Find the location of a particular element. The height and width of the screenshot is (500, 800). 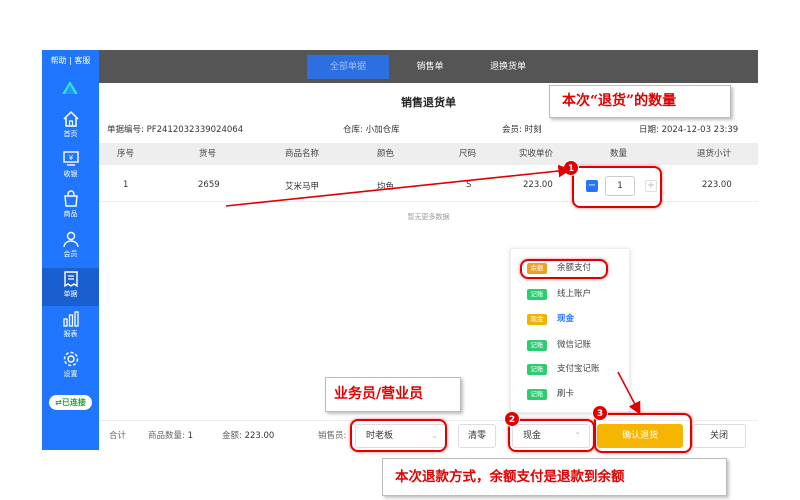

gear-icon is located at coordinates (70, 359).